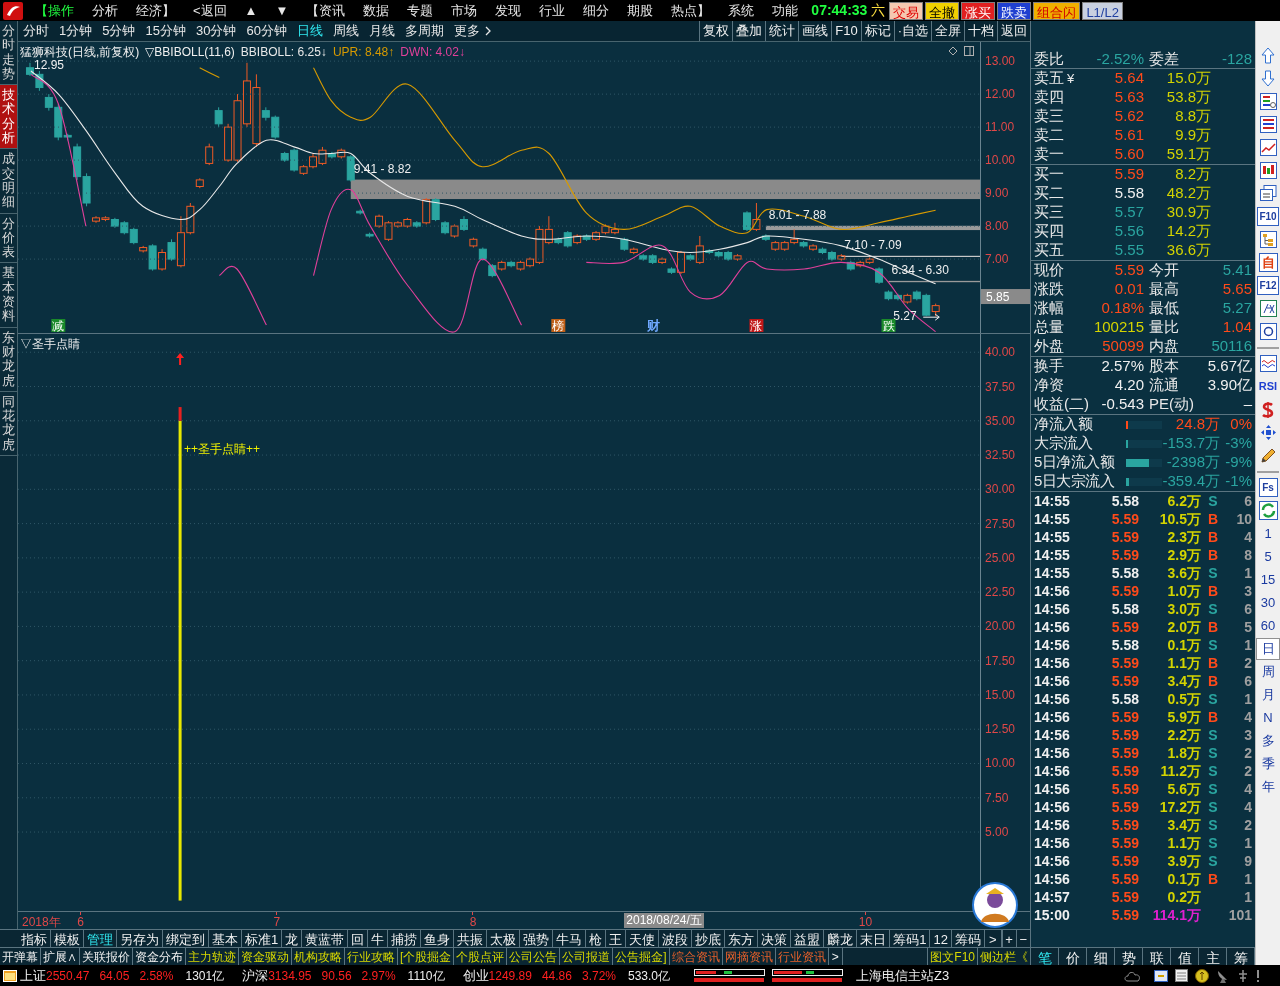 The height and width of the screenshot is (986, 1280). Describe the element at coordinates (210, 10) in the screenshot. I see `menu-item: <返回` at that location.